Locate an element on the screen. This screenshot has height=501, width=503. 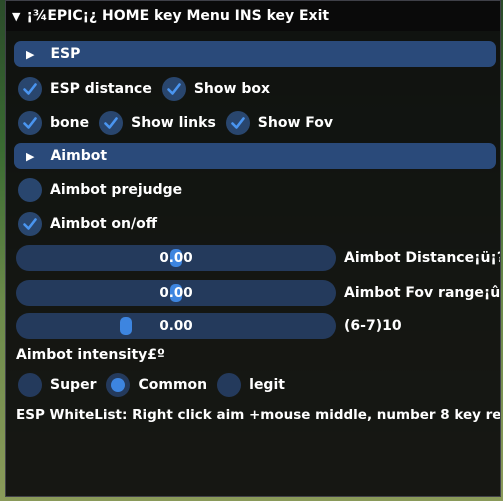
smooth-label: (6-7)10 is located at coordinates (373, 326).